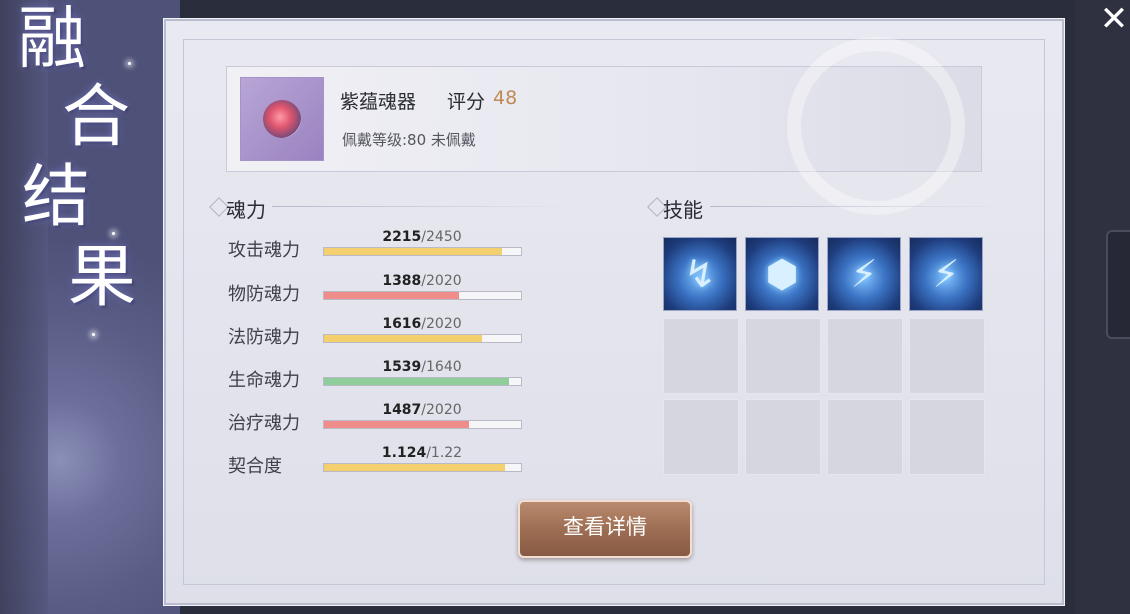  I want to click on stat-label: 攻击魂力, so click(264, 250).